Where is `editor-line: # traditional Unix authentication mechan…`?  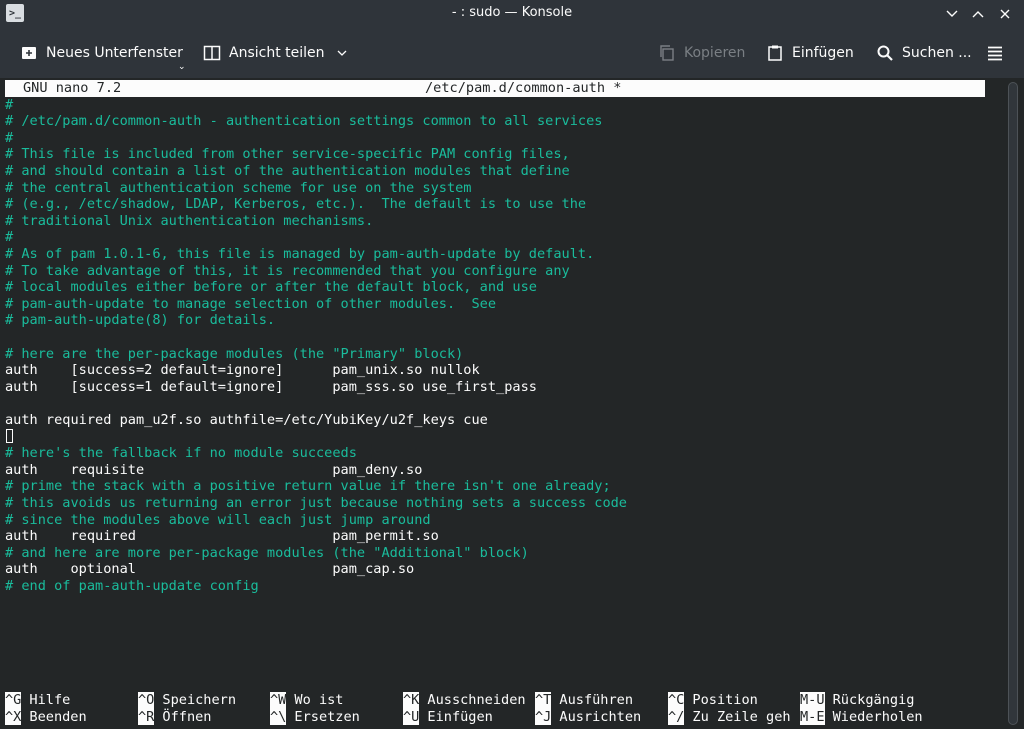 editor-line: # traditional Unix authentication mechan… is located at coordinates (189, 220).